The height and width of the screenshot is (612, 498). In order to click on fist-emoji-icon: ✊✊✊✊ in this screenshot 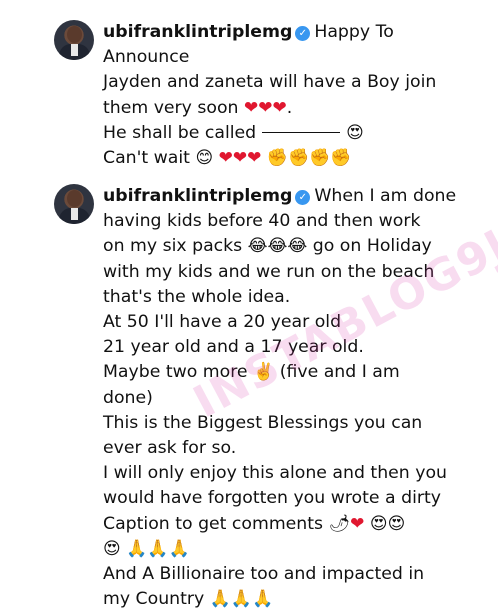, I will do `click(309, 158)`.